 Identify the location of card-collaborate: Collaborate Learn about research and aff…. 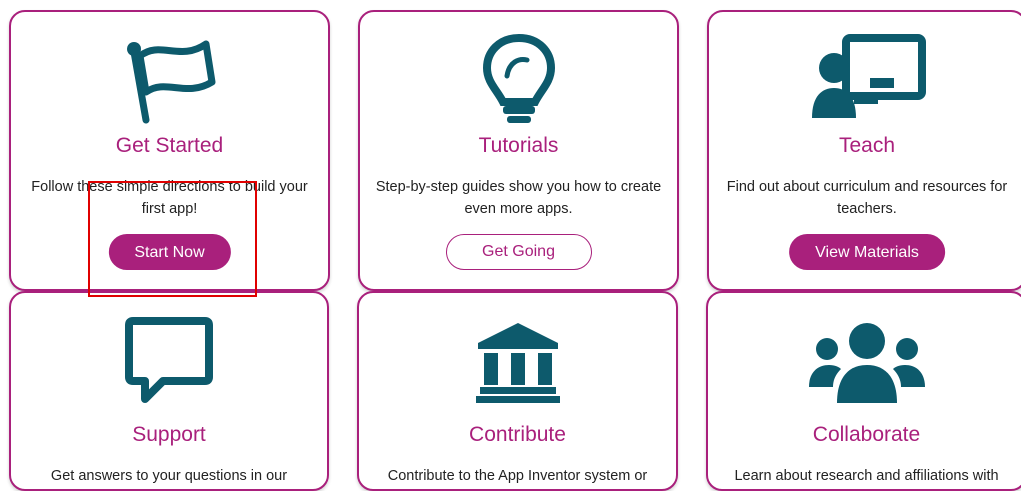
(863, 391).